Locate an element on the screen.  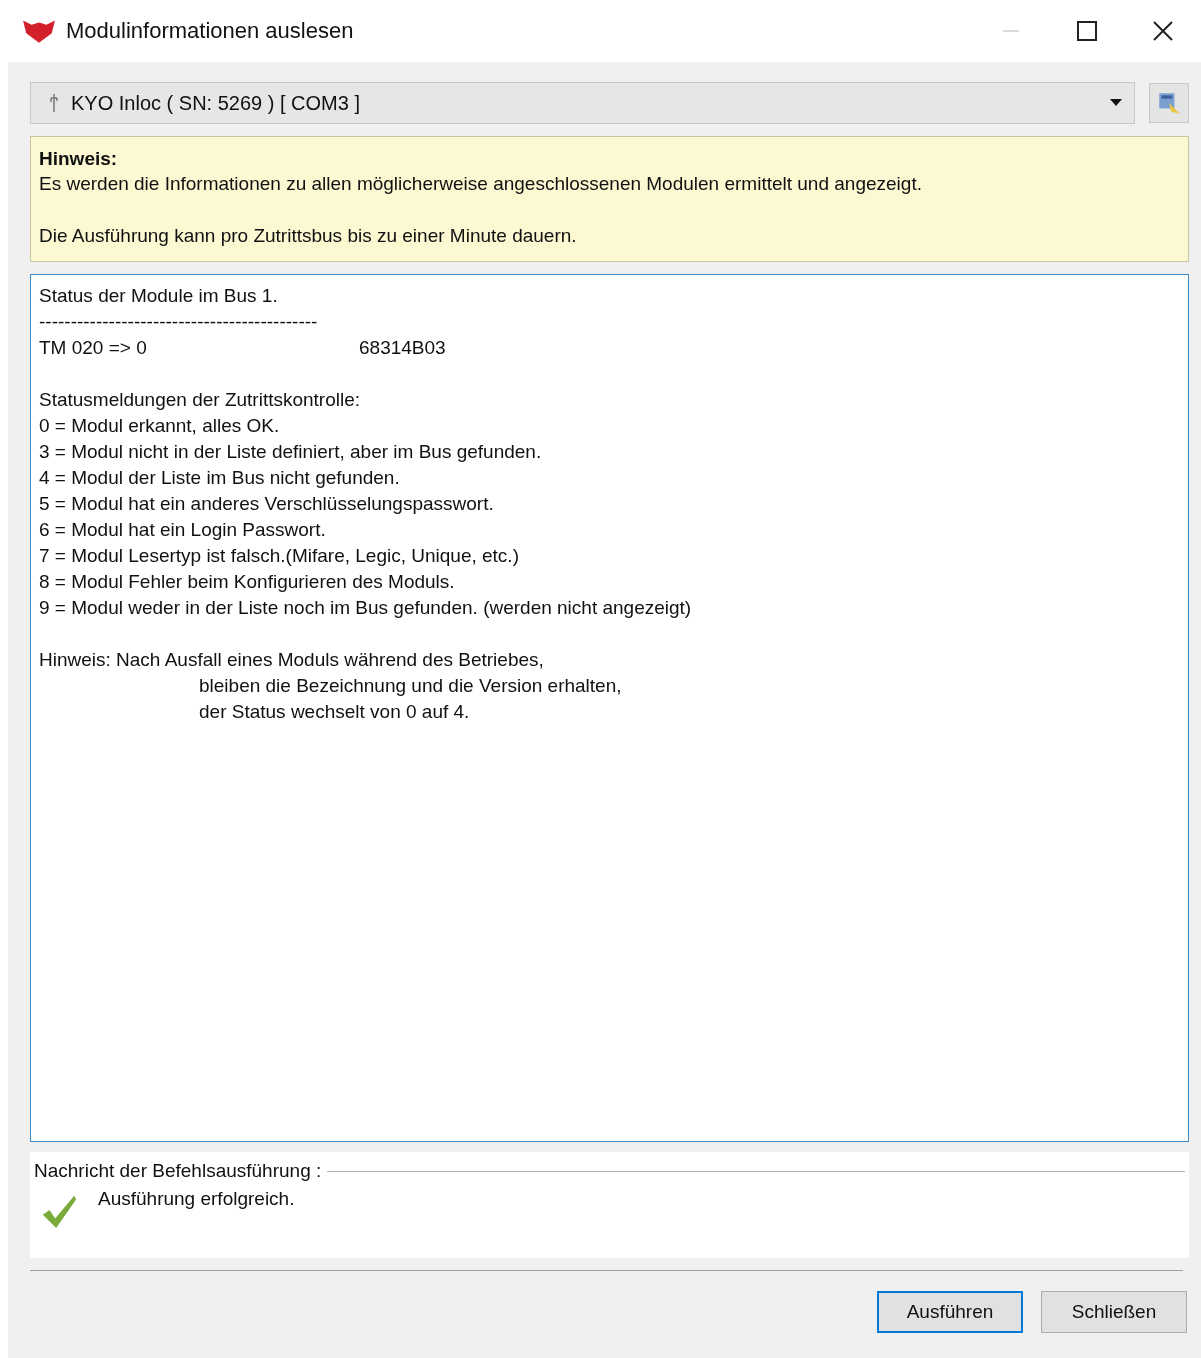
notice-title: Hinweis: is located at coordinates (79, 159).